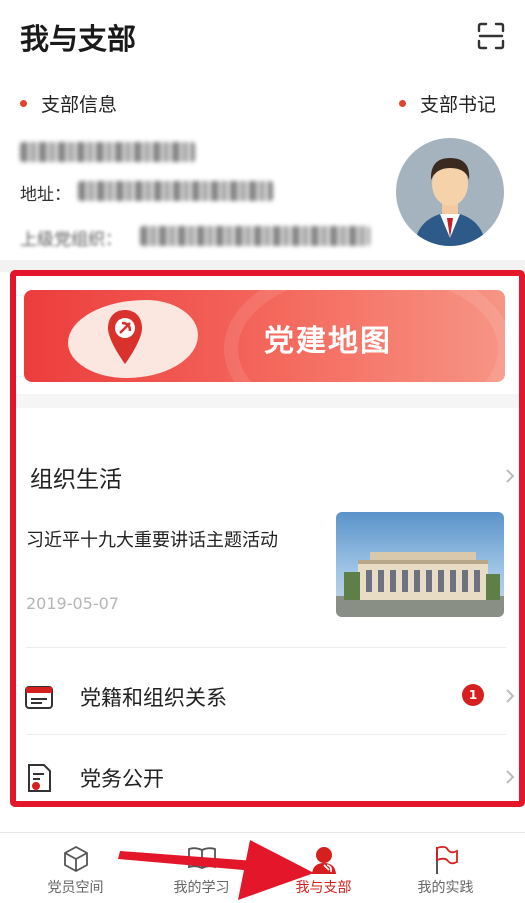 This screenshot has width=525, height=903. What do you see at coordinates (201, 888) in the screenshot?
I see `tab-label: 我的学习` at bounding box center [201, 888].